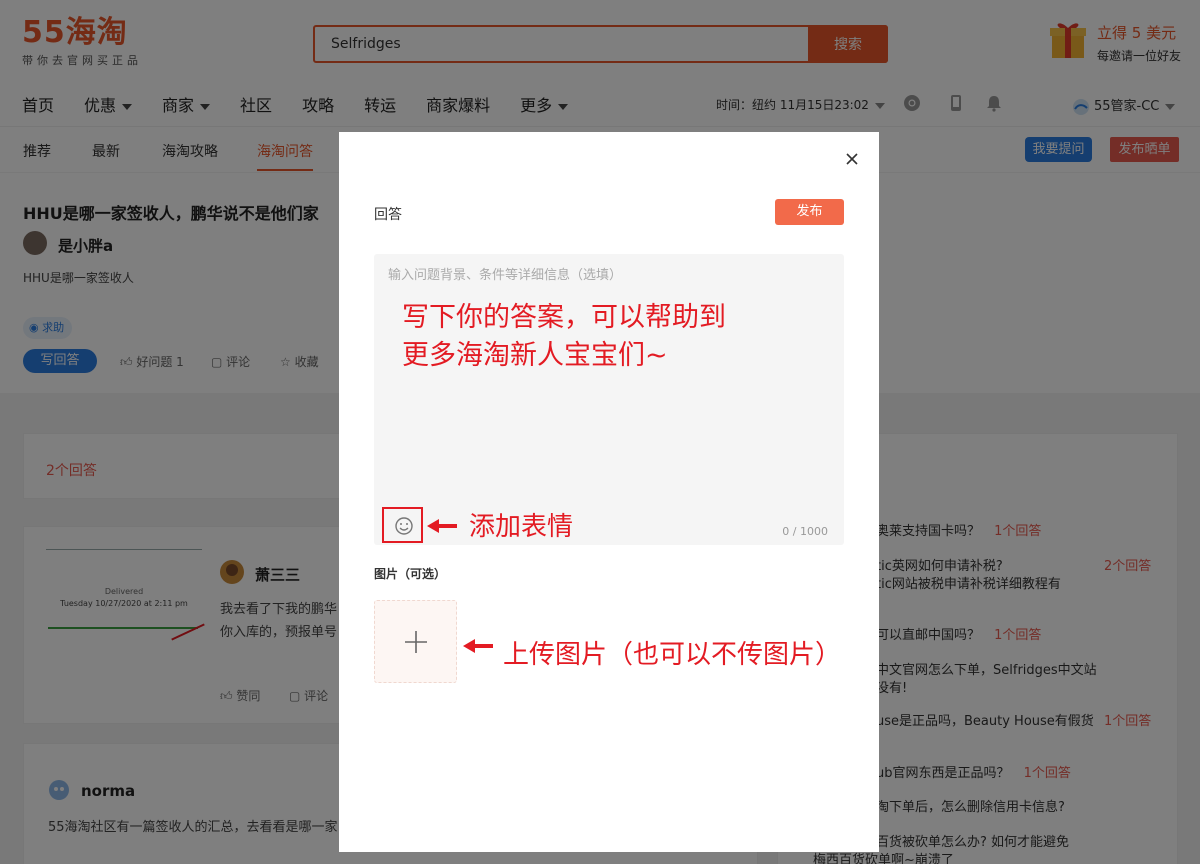 The image size is (1200, 864). I want to click on image-label: 图片（可选）, so click(410, 574).